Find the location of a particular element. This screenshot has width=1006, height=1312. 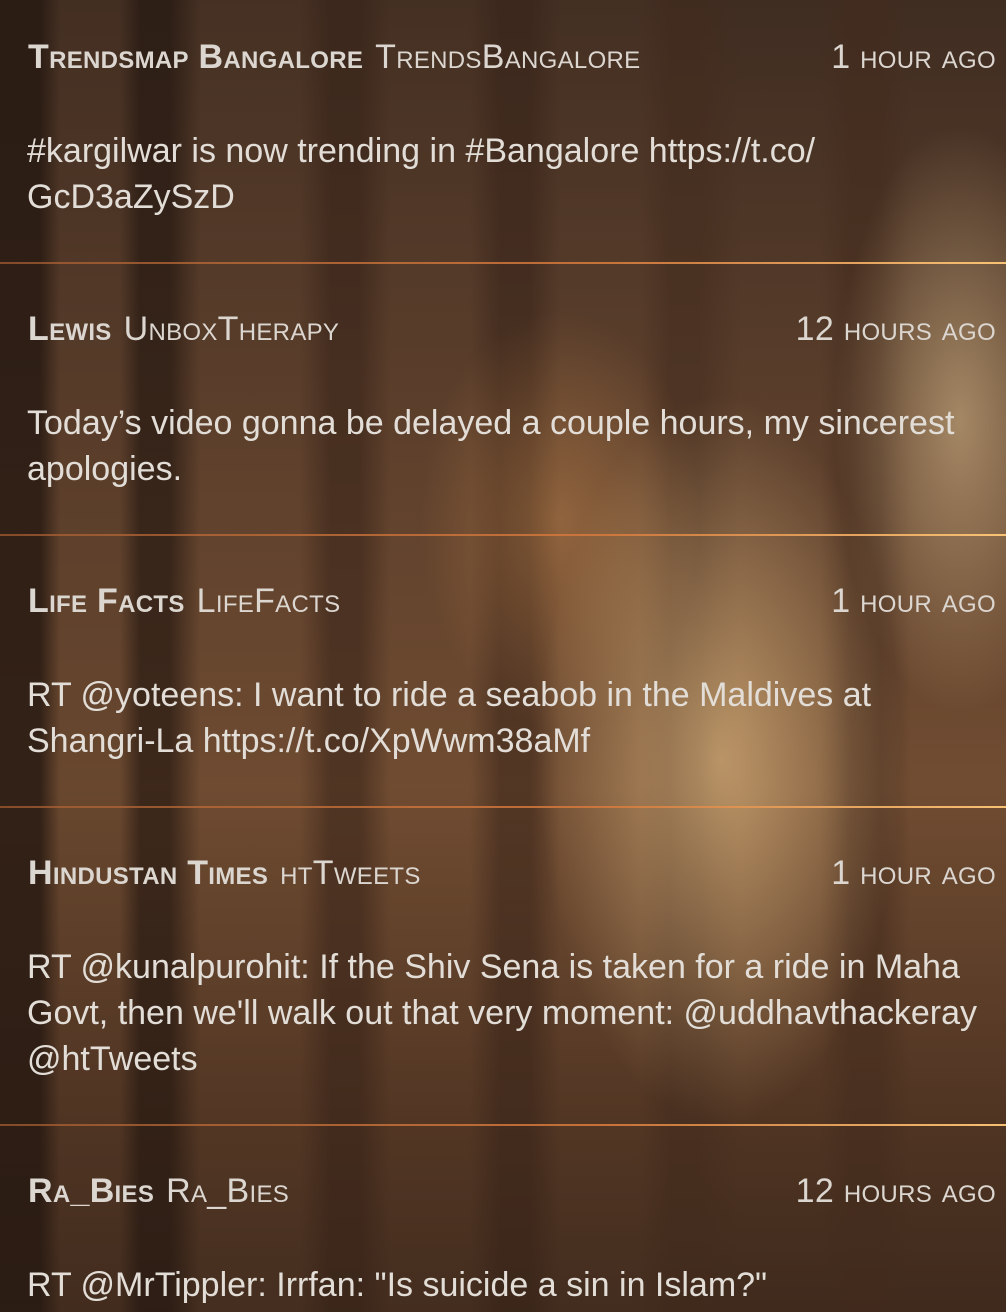

tweet-author: Life Facts LifeFacts is located at coordinates (184, 601).